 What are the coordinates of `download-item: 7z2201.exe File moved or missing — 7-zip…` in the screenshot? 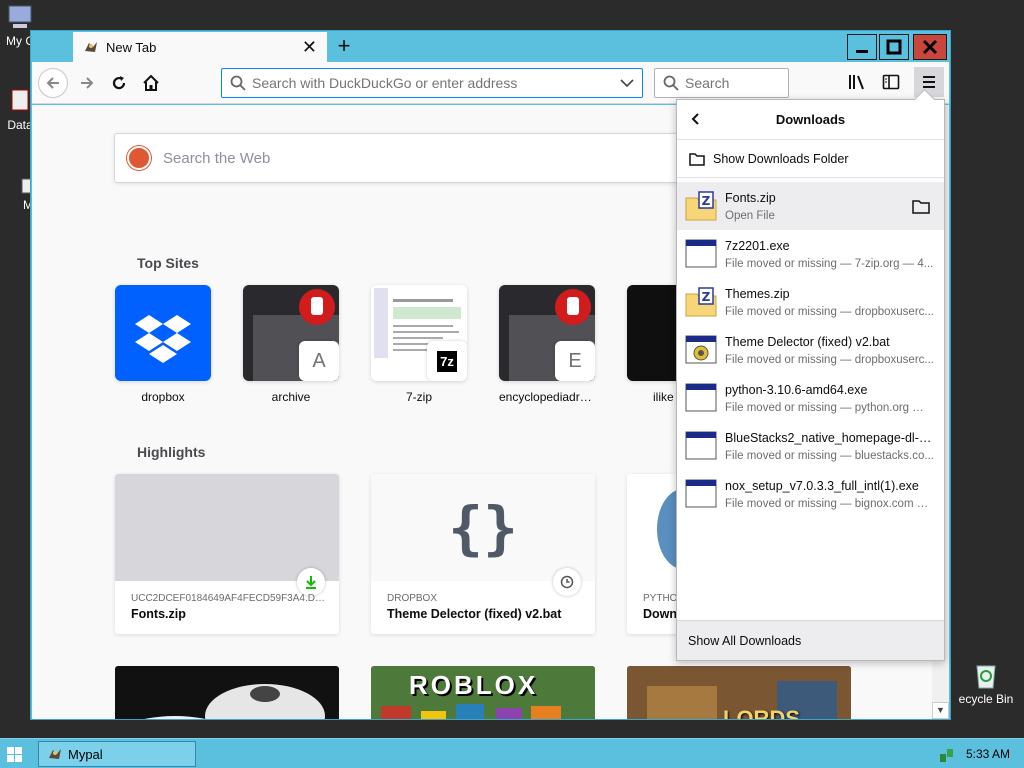 It's located at (810, 254).